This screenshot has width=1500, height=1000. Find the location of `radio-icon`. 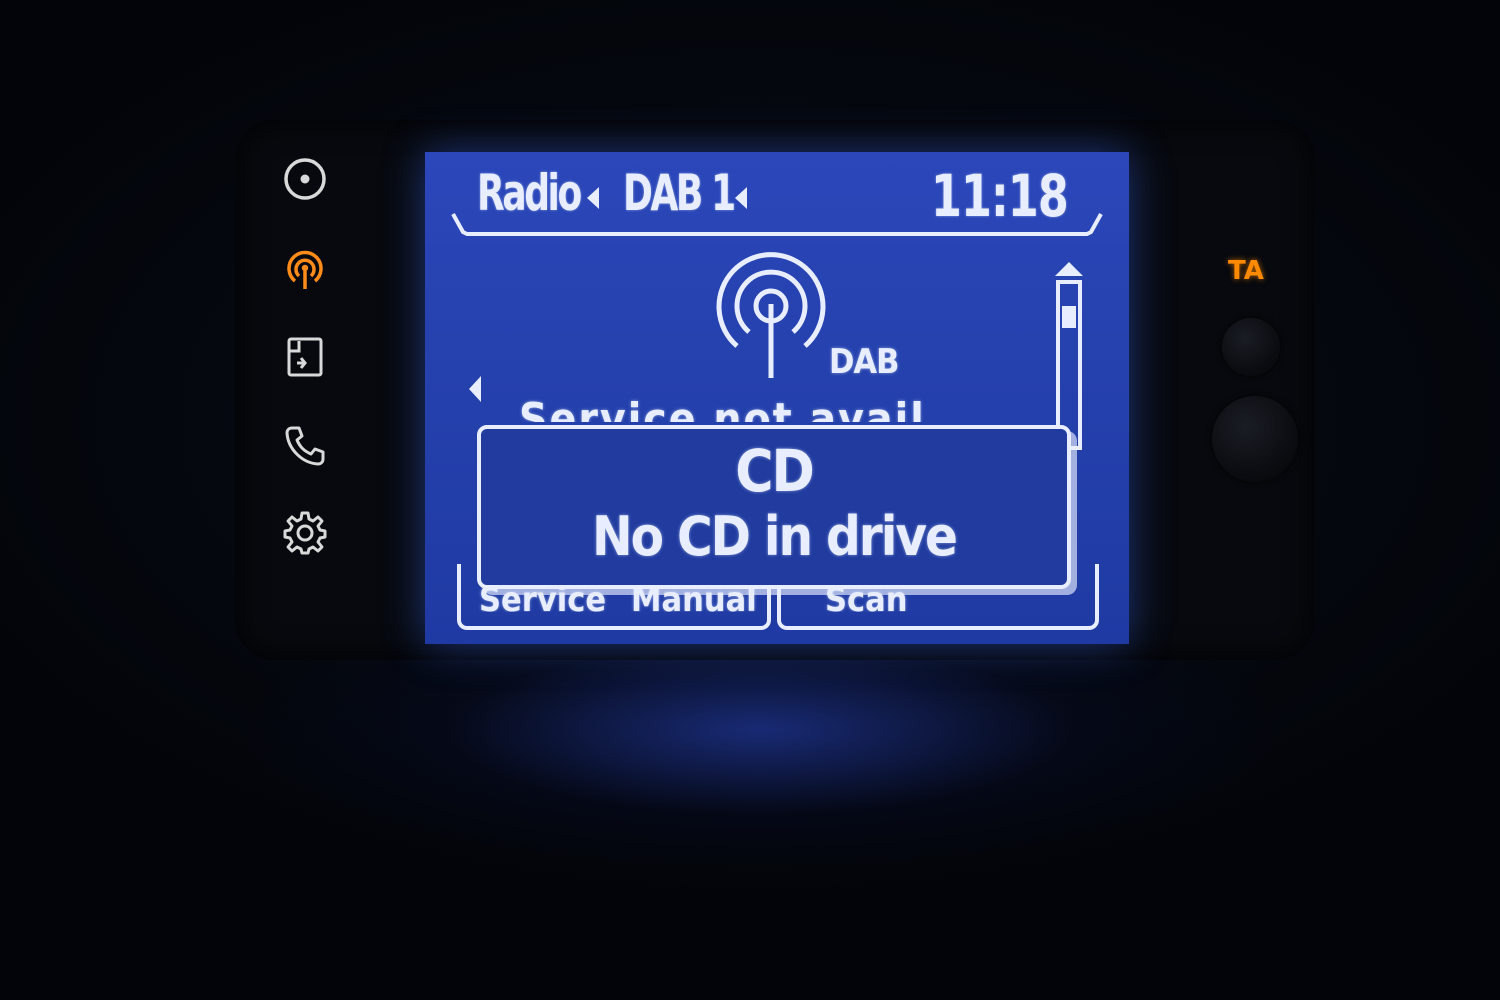

radio-icon is located at coordinates (305, 269).